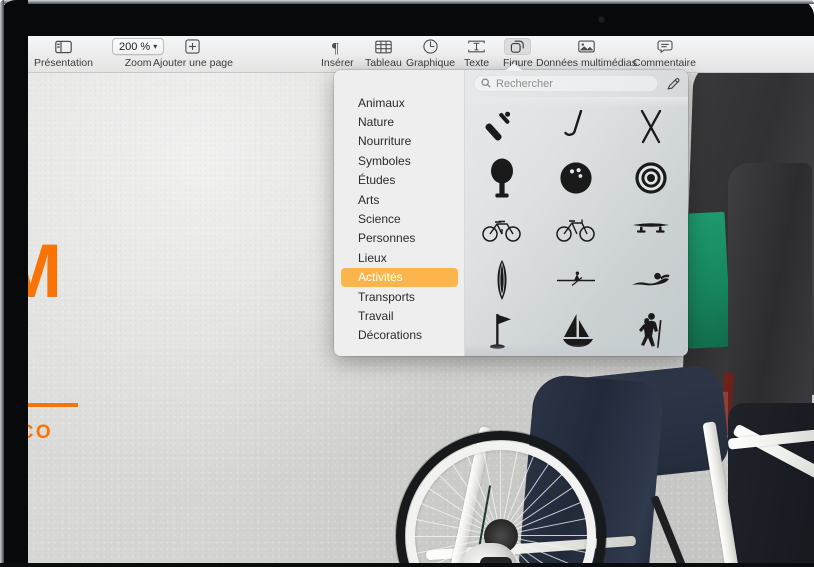 The height and width of the screenshot is (567, 814). What do you see at coordinates (586, 46) in the screenshot?
I see `media-image-icon` at bounding box center [586, 46].